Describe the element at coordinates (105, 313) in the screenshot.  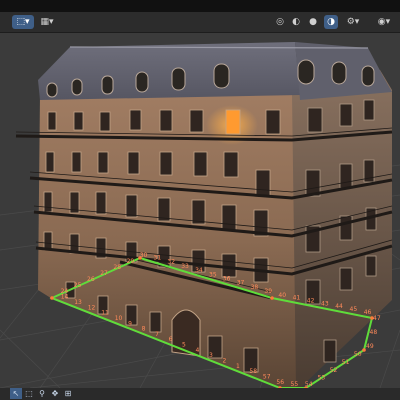
I see `vertex-label: 11` at that location.